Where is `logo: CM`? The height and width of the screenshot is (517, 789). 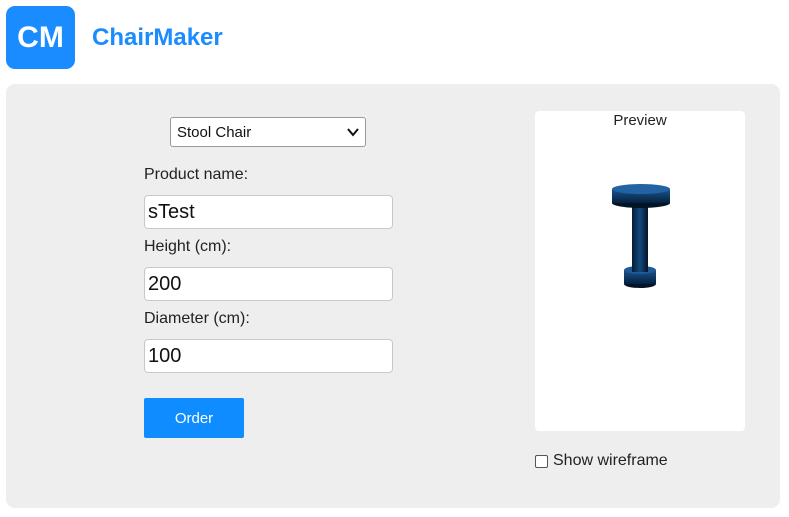
logo: CM is located at coordinates (40, 37).